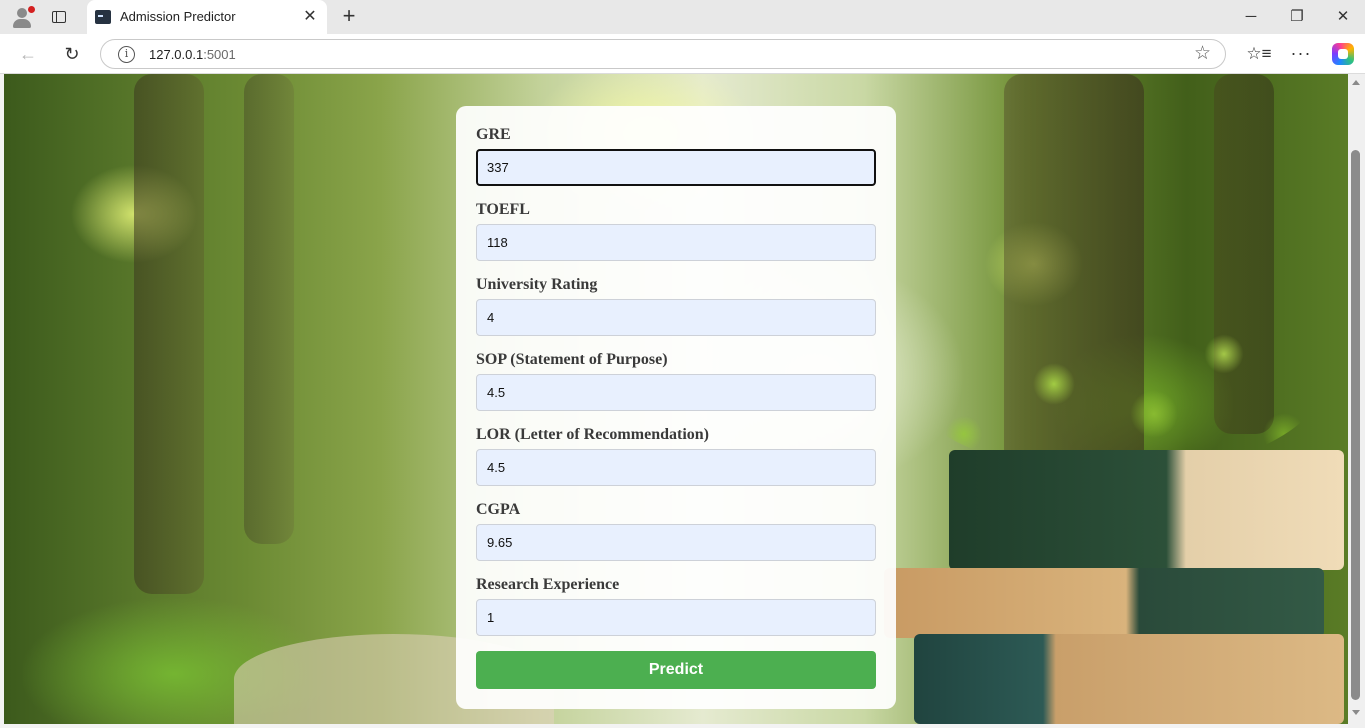  Describe the element at coordinates (28, 54) in the screenshot. I see `back-arrow-icon: ←` at that location.